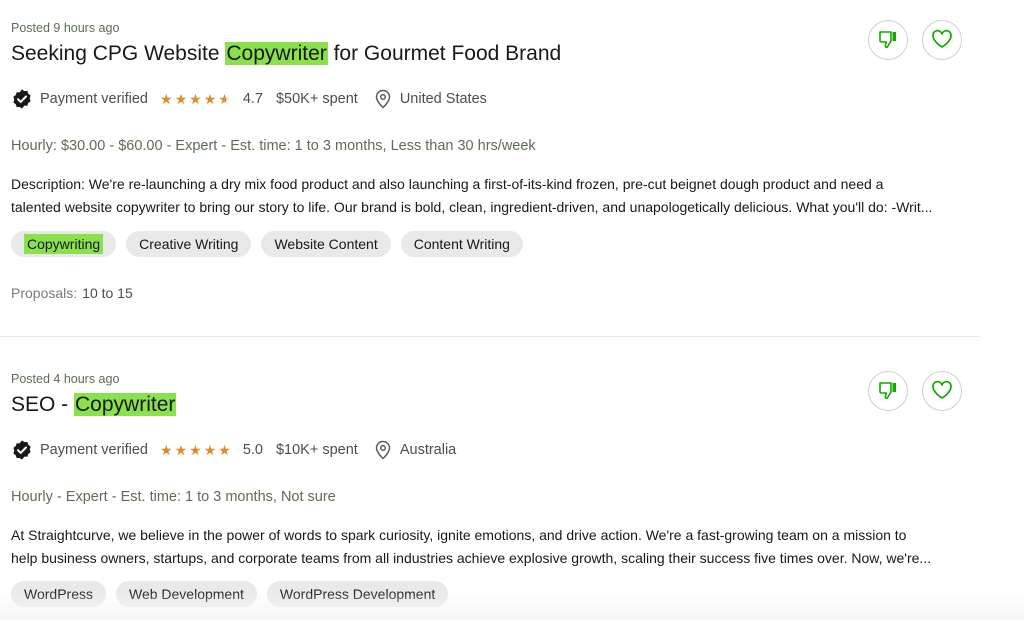 This screenshot has width=1024, height=620. I want to click on client-rating: 4.7, so click(252, 99).